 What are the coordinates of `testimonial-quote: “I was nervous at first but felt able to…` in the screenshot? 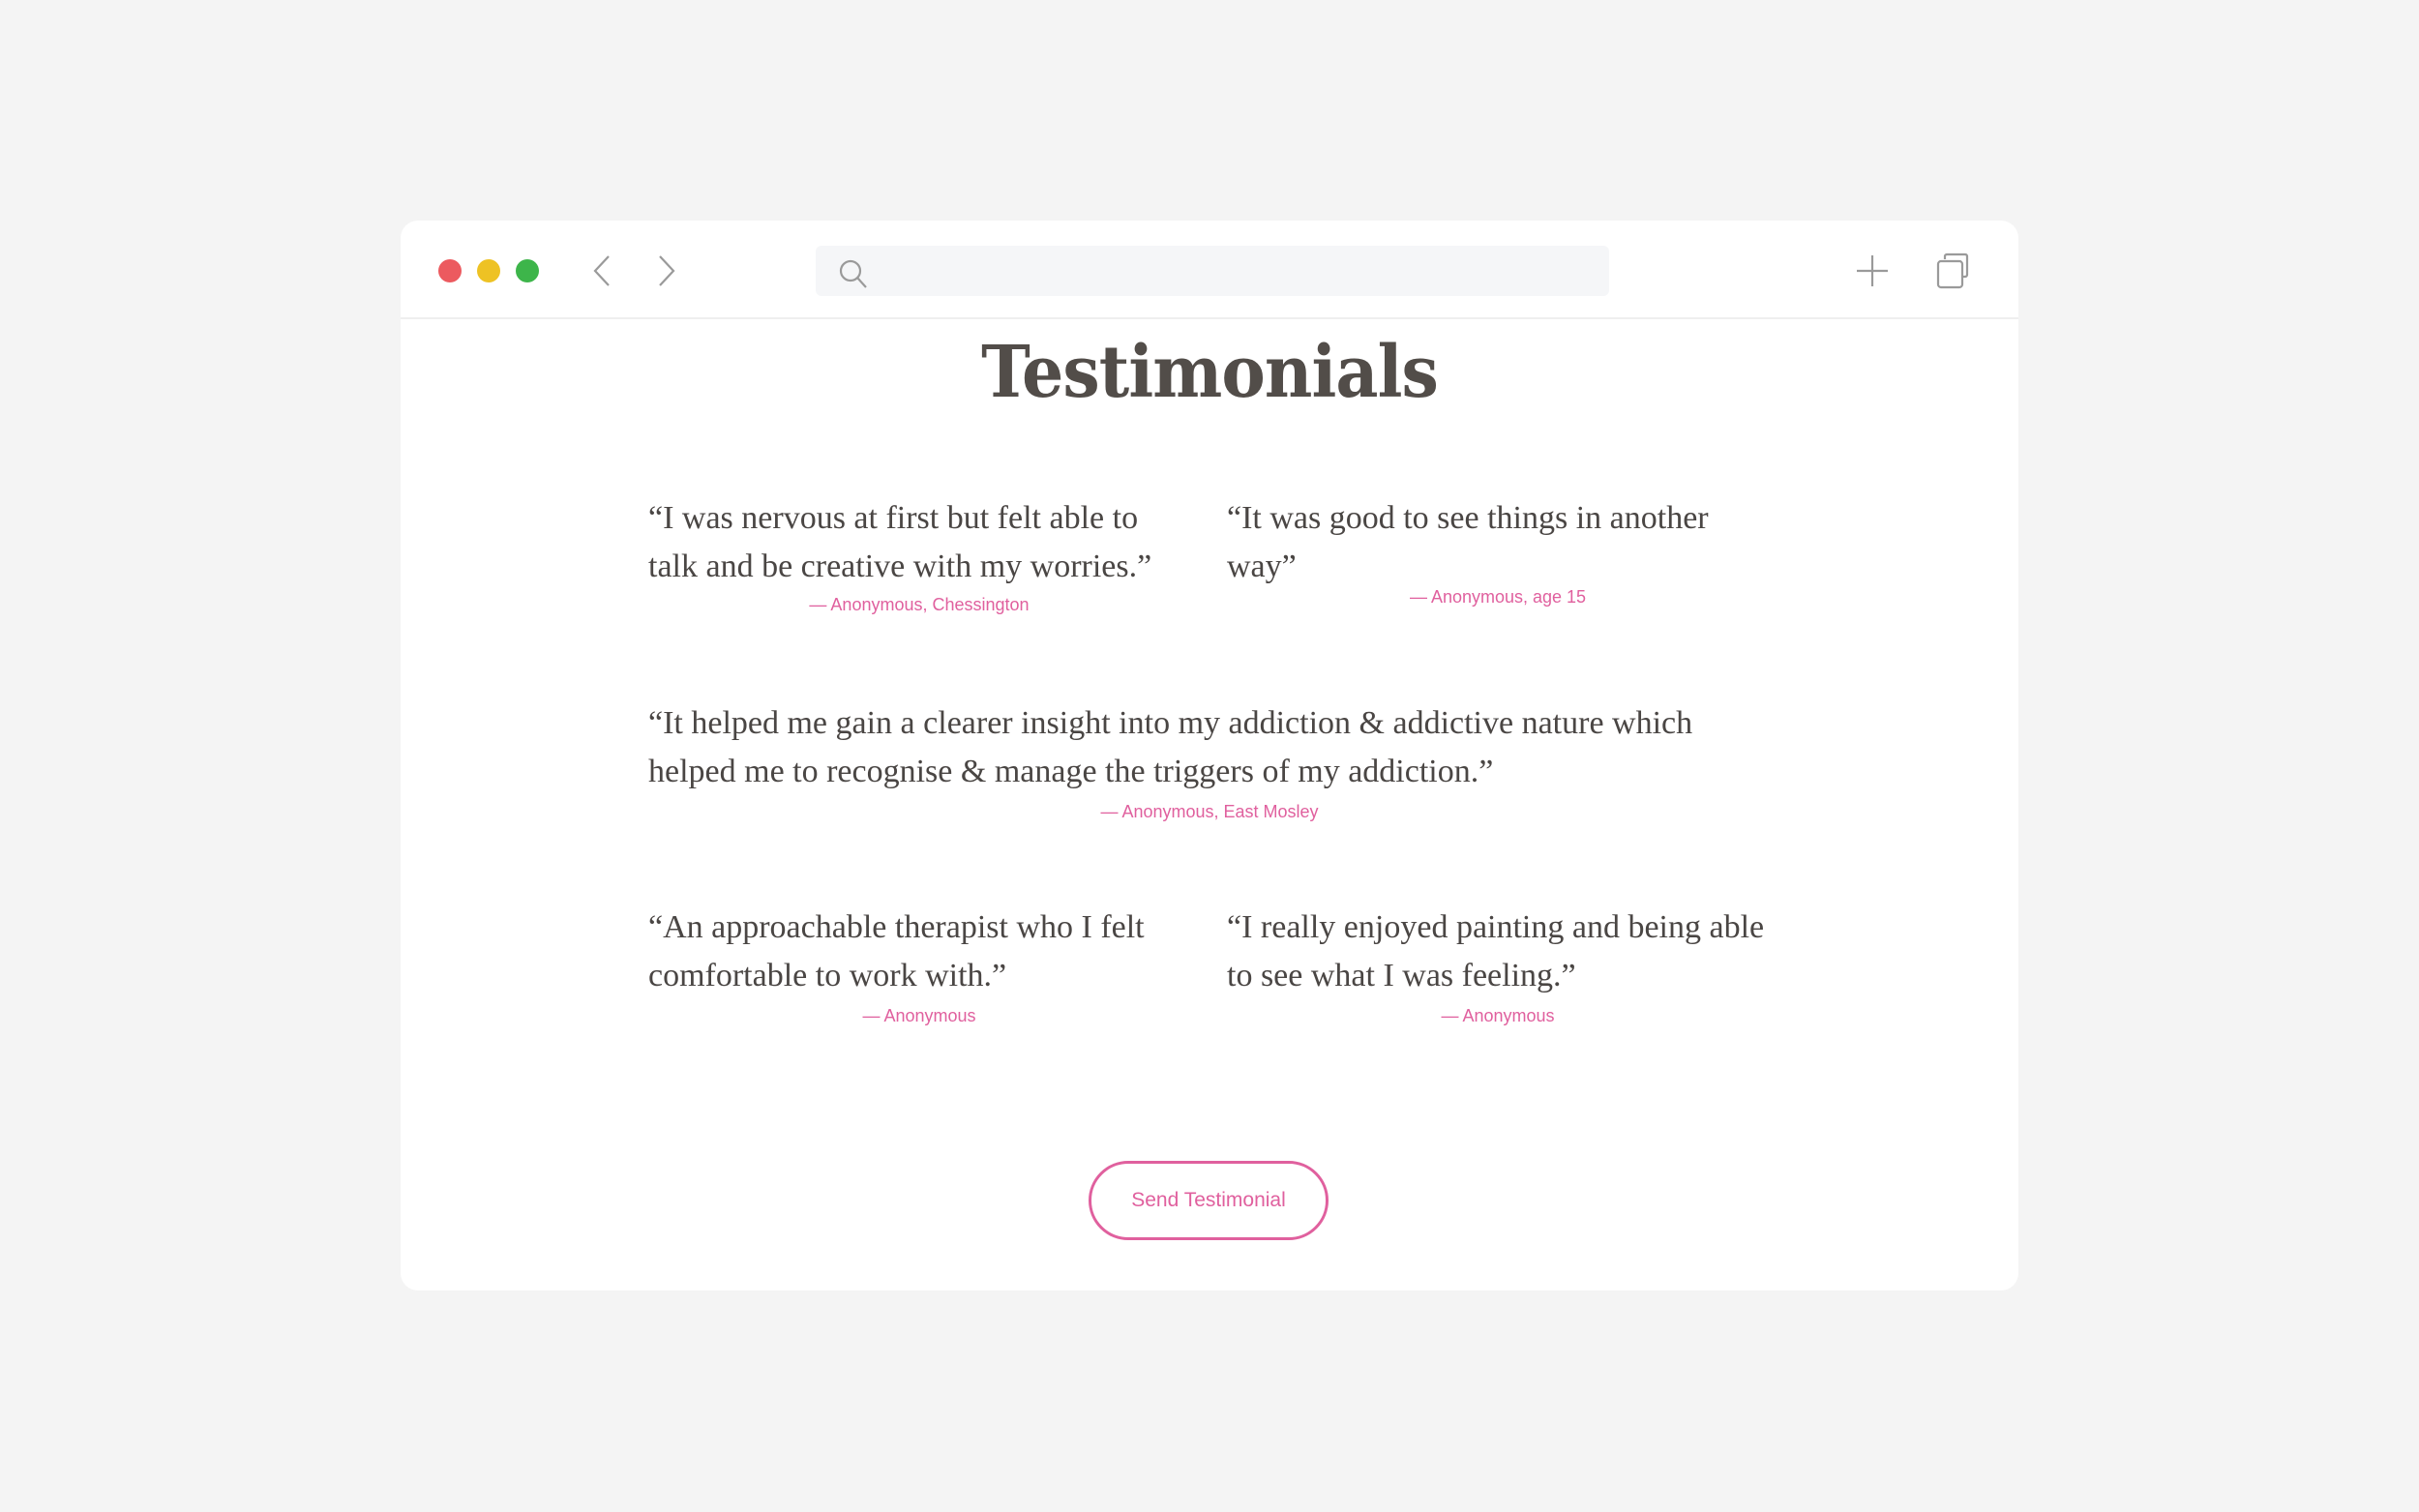 It's located at (900, 542).